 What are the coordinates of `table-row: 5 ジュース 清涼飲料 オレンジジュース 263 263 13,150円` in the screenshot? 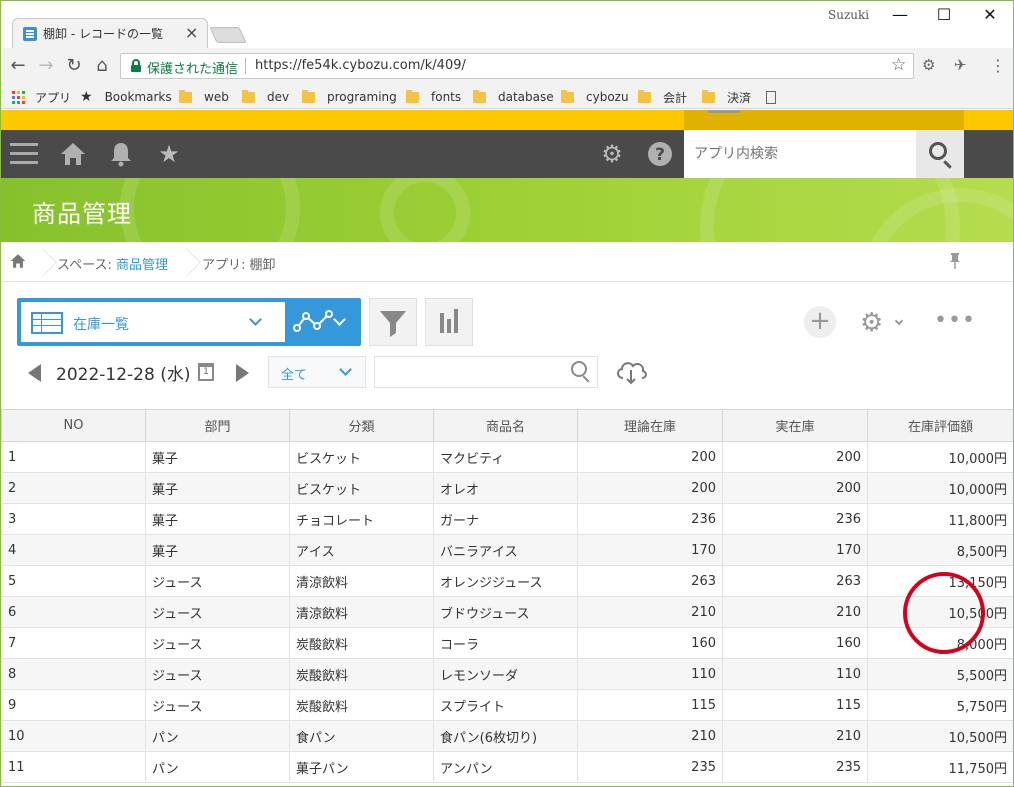 It's located at (507, 581).